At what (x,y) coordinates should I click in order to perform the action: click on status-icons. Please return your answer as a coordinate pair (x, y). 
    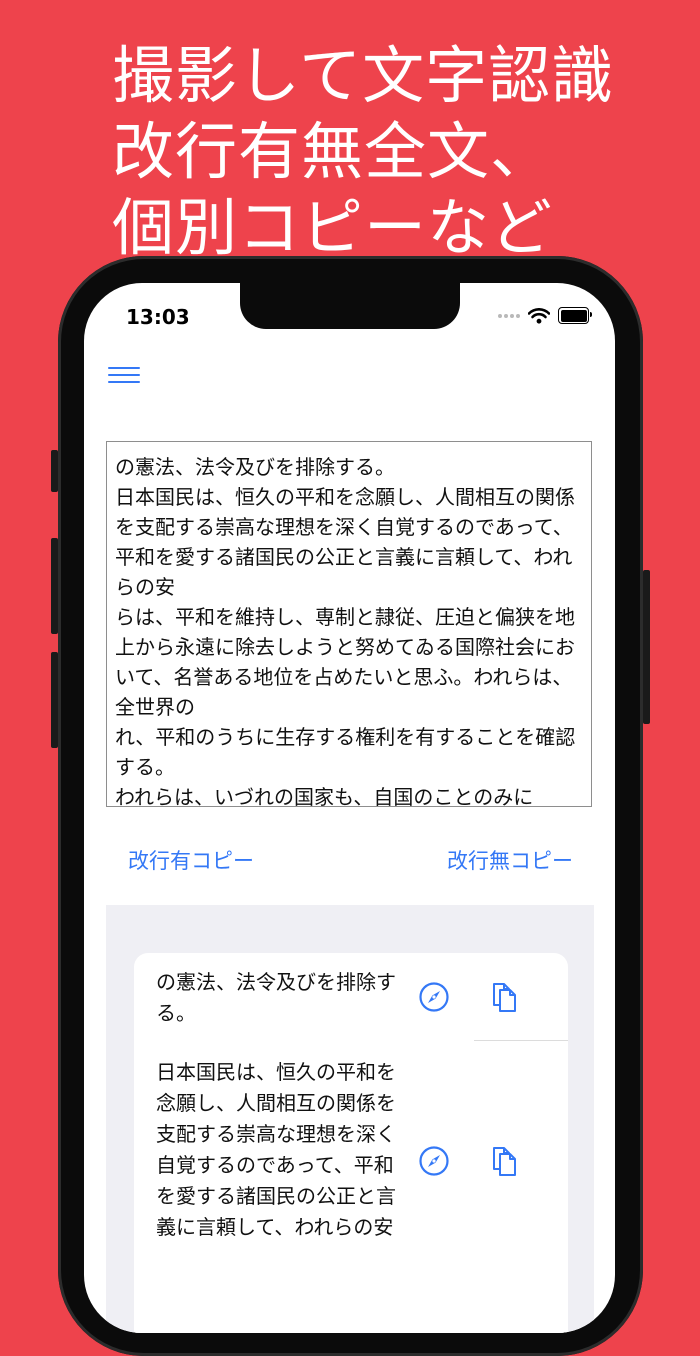
    Looking at the image, I should click on (545, 315).